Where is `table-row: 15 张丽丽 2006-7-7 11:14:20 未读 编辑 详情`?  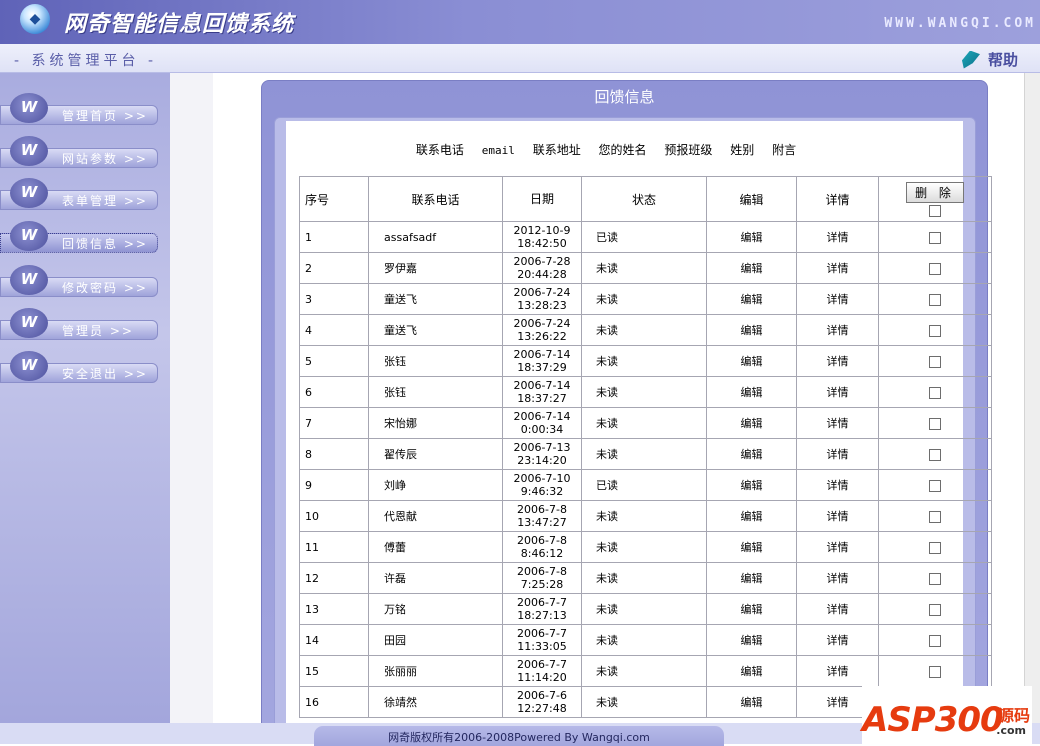
table-row: 15 张丽丽 2006-7-7 11:14:20 未读 编辑 详情 is located at coordinates (645, 671).